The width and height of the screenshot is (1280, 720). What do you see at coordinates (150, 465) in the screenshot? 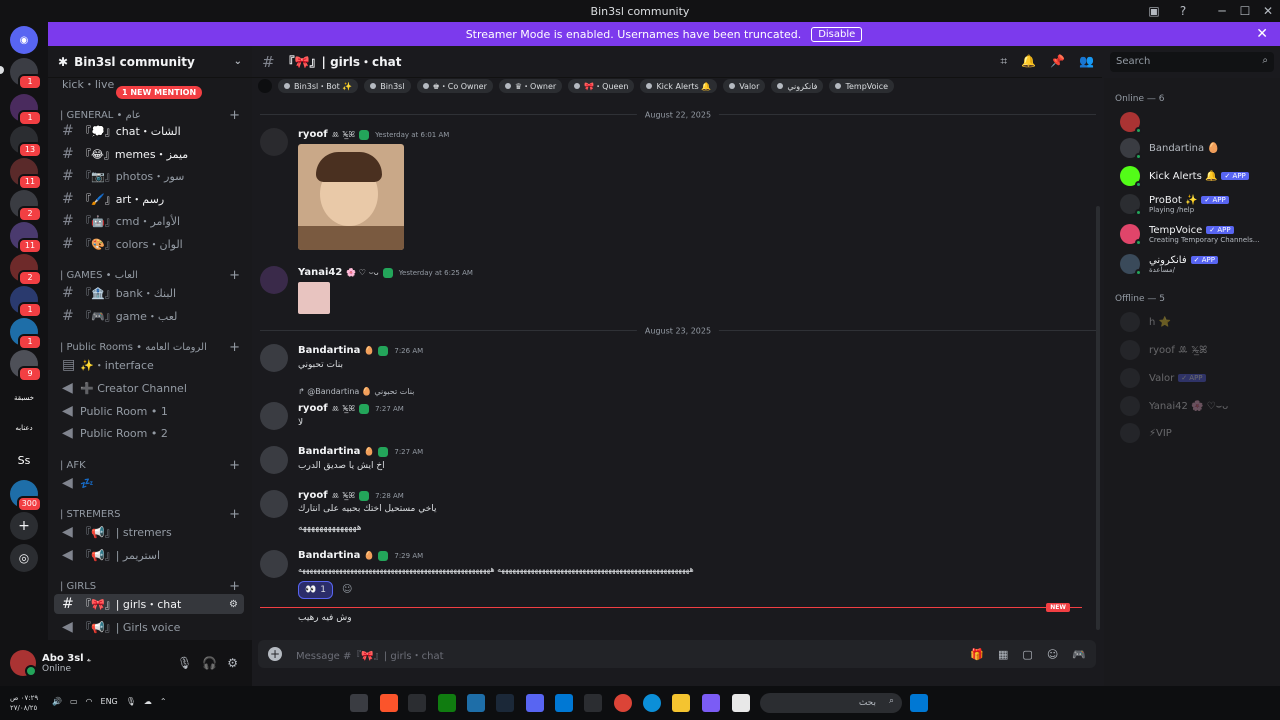
I see `category-afk: | AFK +` at bounding box center [150, 465].